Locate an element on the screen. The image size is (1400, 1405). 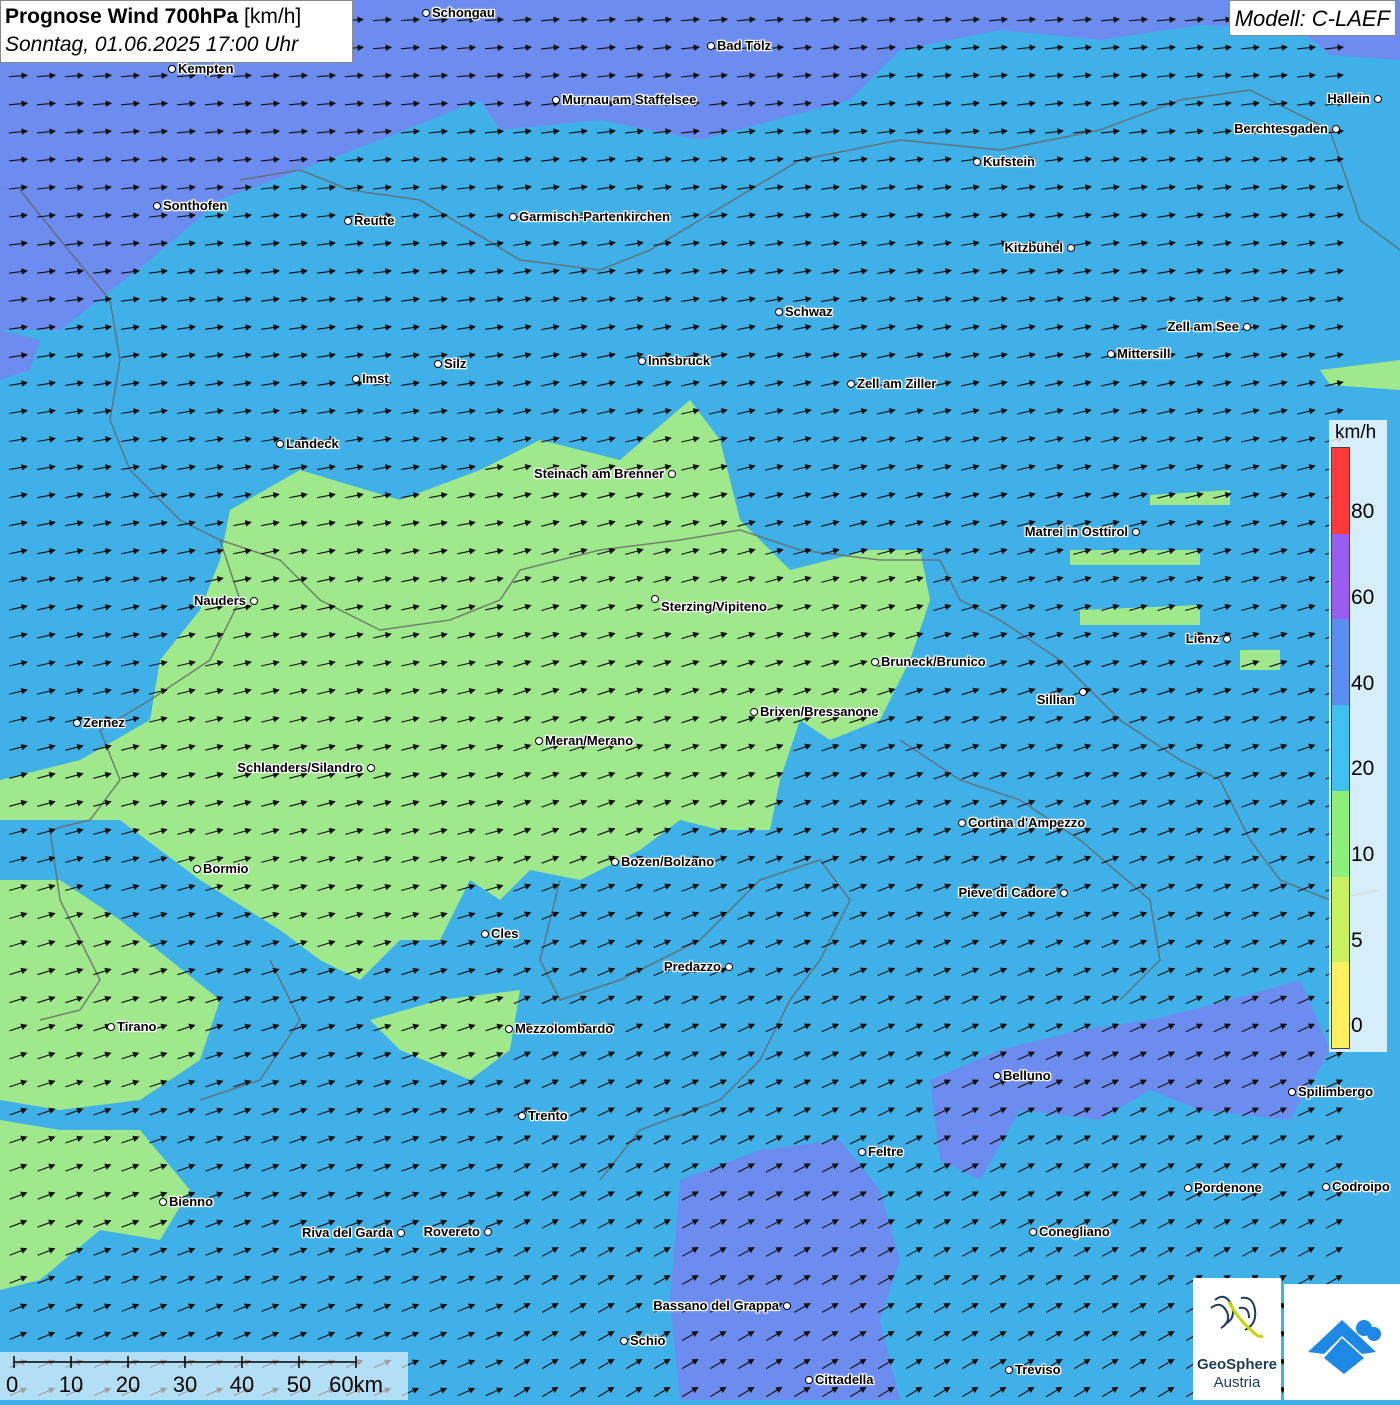
city-label: Tirano is located at coordinates (137, 1026).